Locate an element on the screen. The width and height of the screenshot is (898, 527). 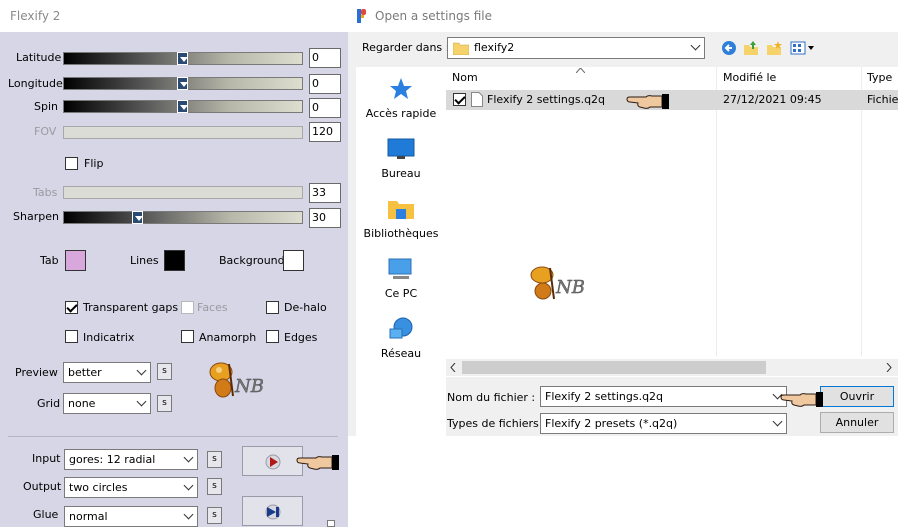
place-desktop: Bureau is located at coordinates (401, 158).